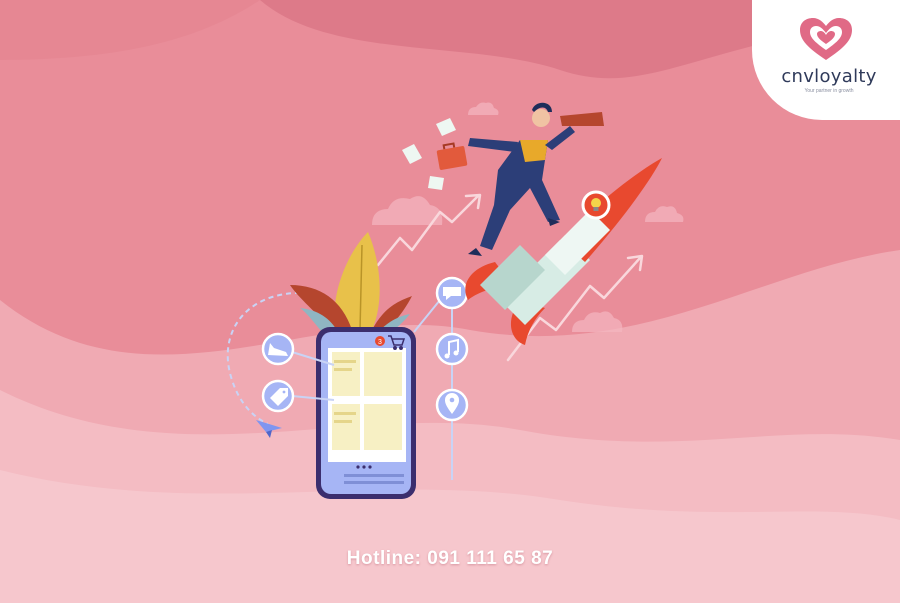 The width and height of the screenshot is (900, 603). What do you see at coordinates (278, 349) in the screenshot?
I see `shoe-icon` at bounding box center [278, 349].